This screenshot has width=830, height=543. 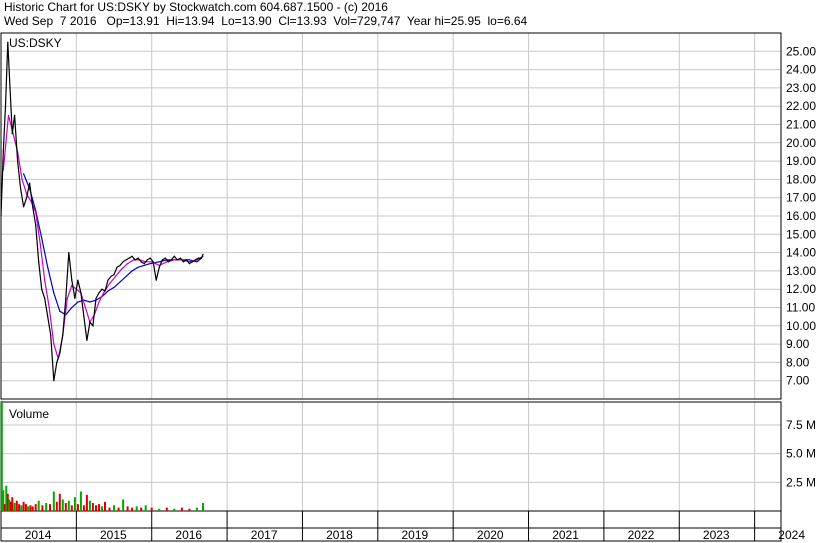 What do you see at coordinates (38, 535) in the screenshot?
I see `year-tick-label: 2014` at bounding box center [38, 535].